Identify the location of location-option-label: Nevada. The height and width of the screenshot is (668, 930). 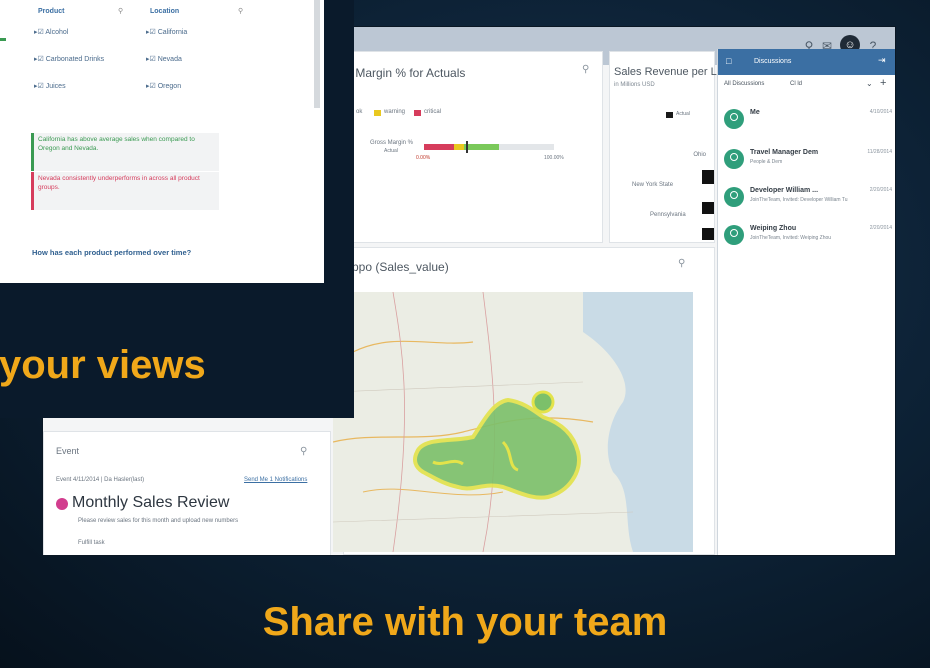
(169, 59).